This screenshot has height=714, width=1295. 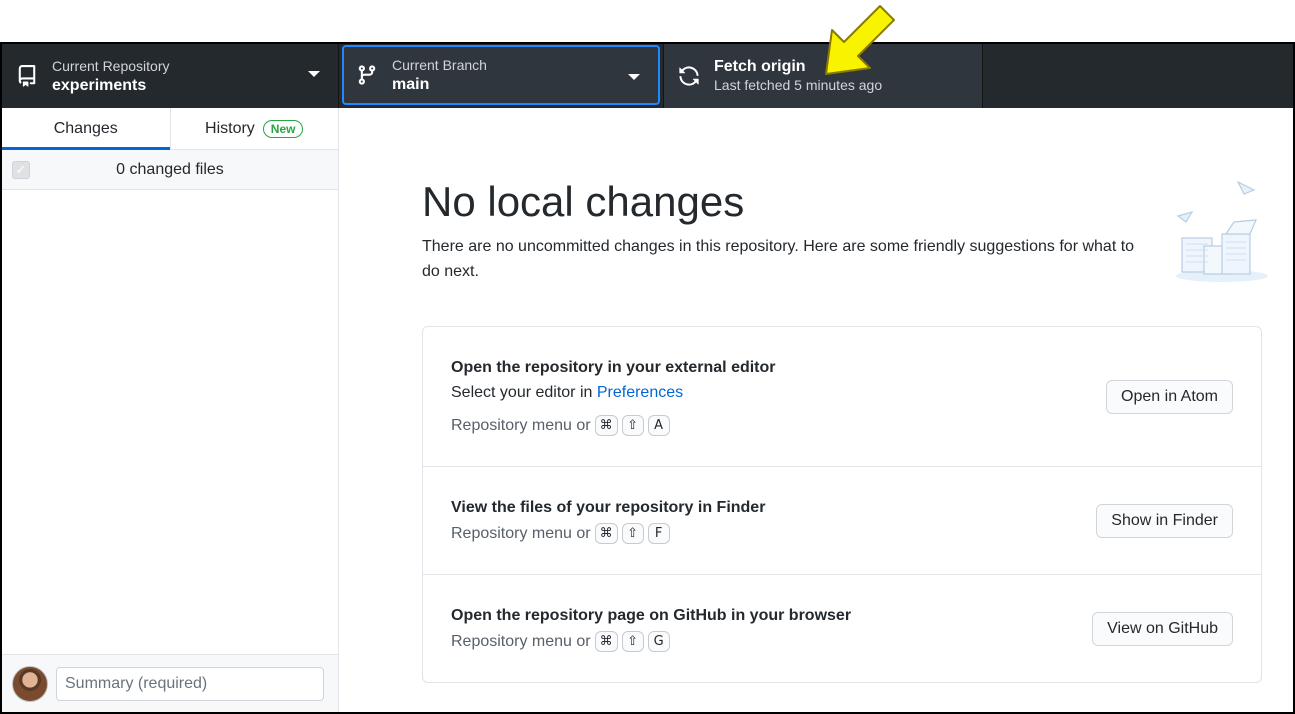 I want to click on sidebar-tabs: Changes History New, so click(x=170, y=129).